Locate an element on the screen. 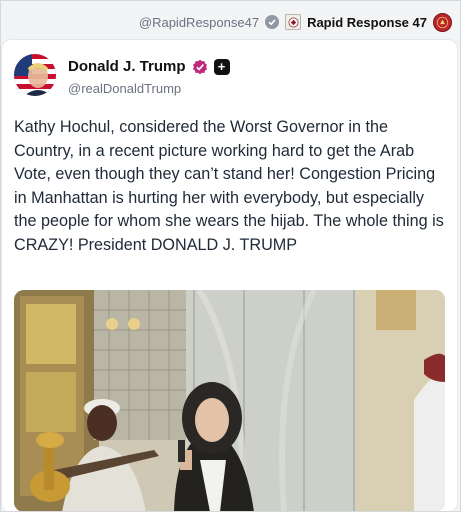 This screenshot has width=461, height=512. source-name: Rapid Response 47 is located at coordinates (367, 22).